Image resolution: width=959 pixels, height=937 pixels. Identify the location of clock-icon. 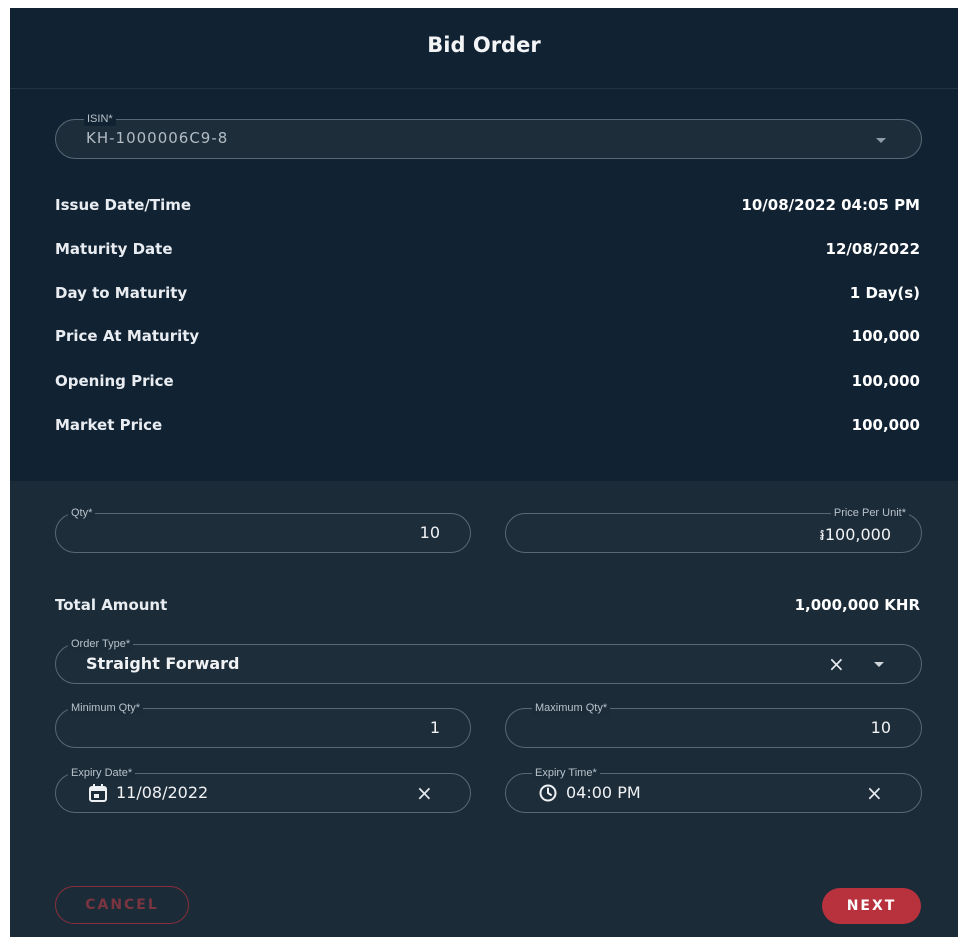
(548, 793).